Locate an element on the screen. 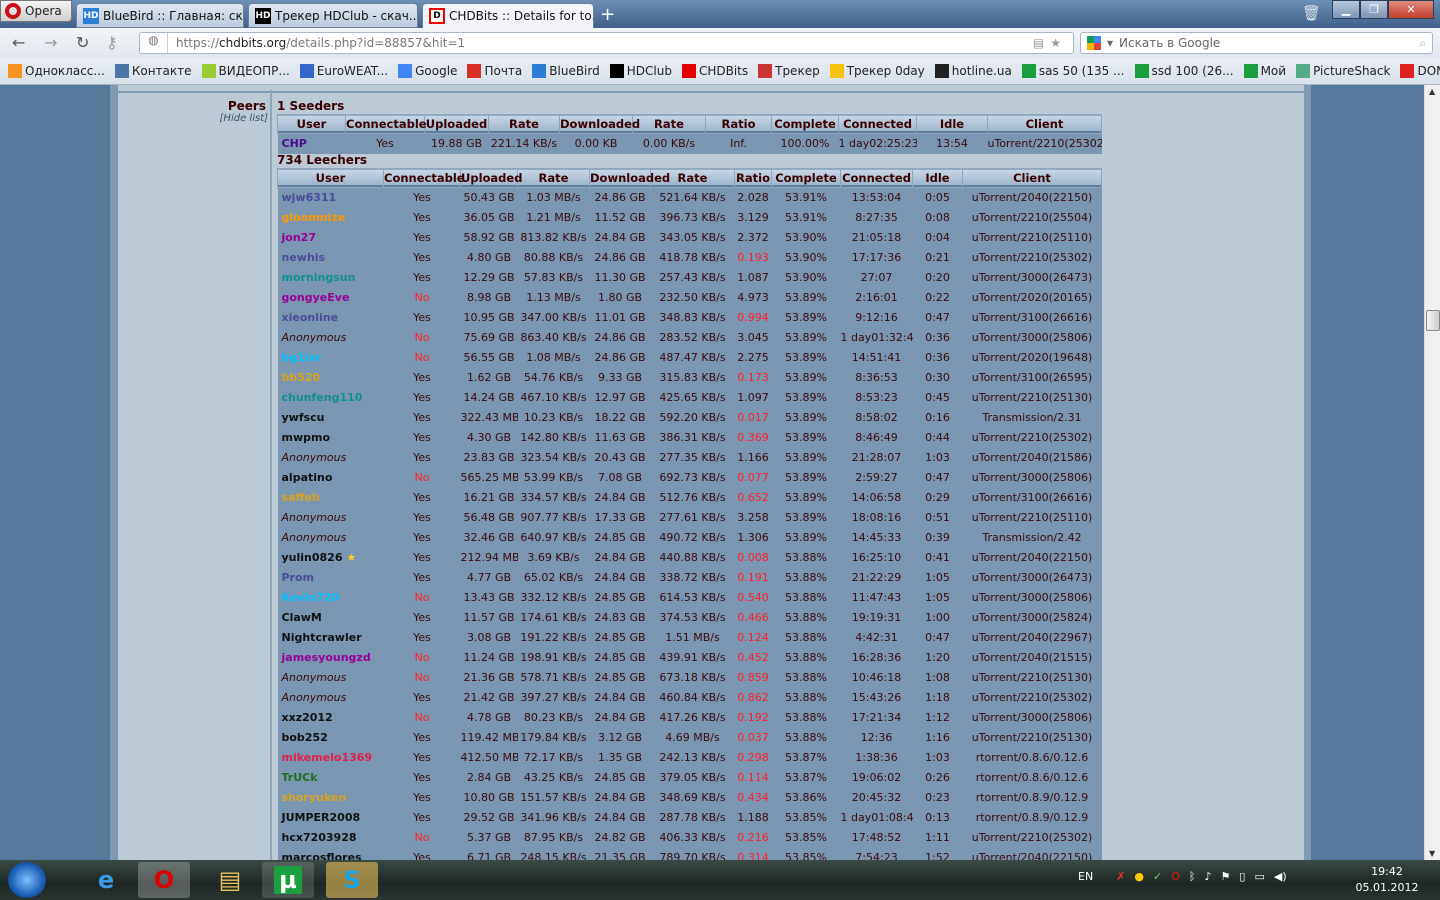 Image resolution: width=1440 pixels, height=900 pixels. tab-chdbits: DCHDBits :: Details for to...✕ is located at coordinates (508, 15).